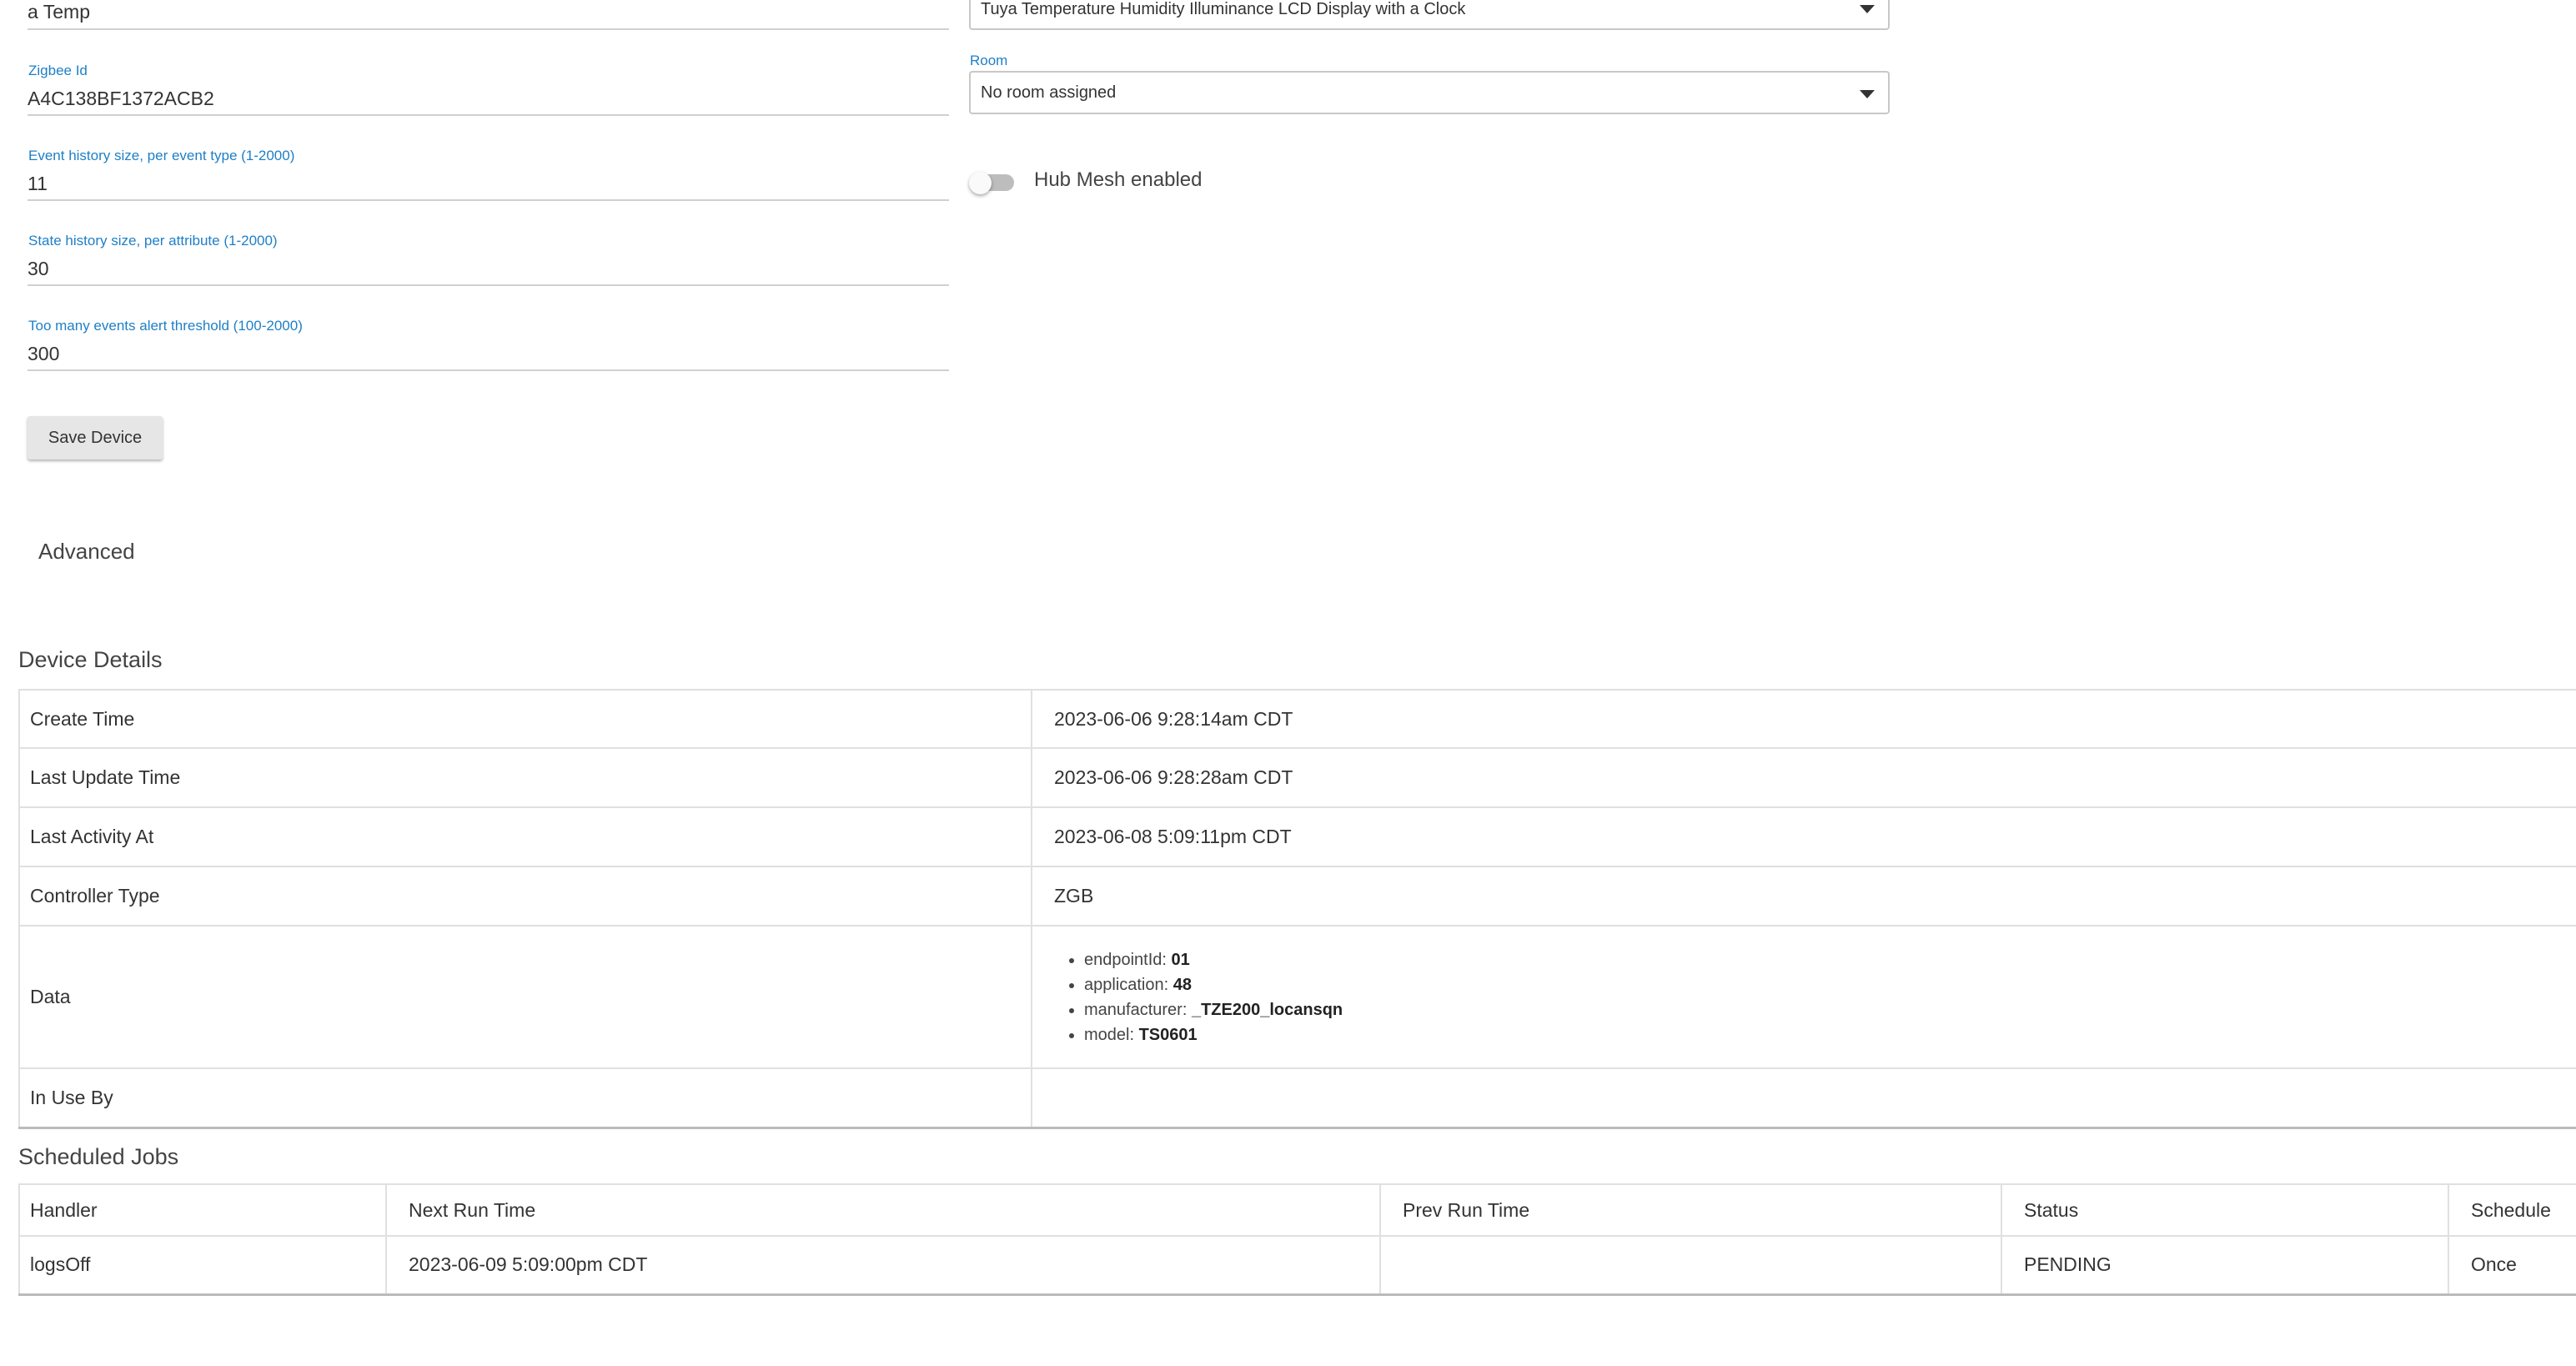  Describe the element at coordinates (1126, 984) in the screenshot. I see `data-key: application:` at that location.